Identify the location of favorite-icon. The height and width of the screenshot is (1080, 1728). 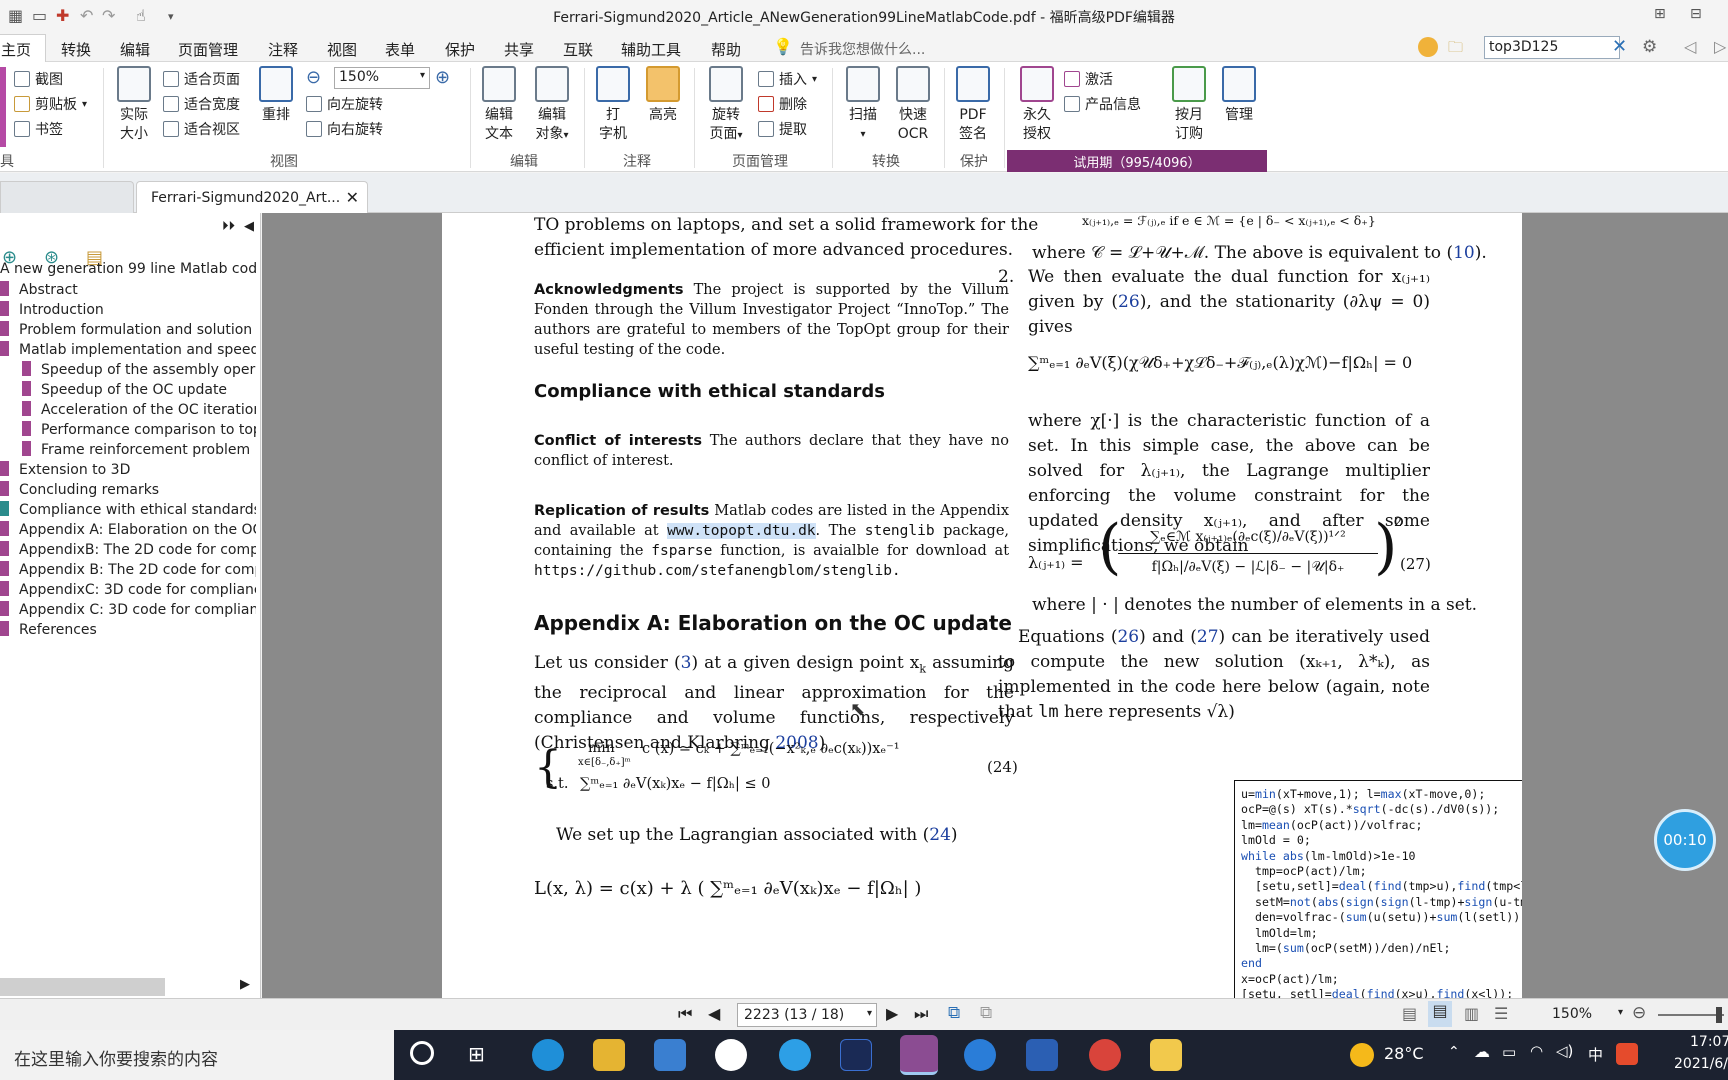
(1428, 47).